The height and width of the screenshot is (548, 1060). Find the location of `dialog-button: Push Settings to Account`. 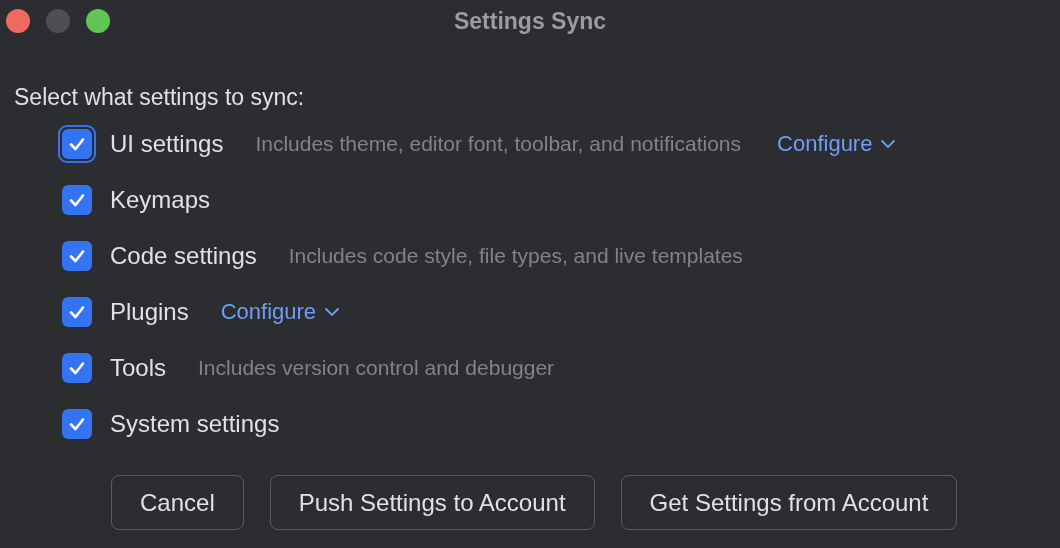

dialog-button: Push Settings to Account is located at coordinates (432, 502).